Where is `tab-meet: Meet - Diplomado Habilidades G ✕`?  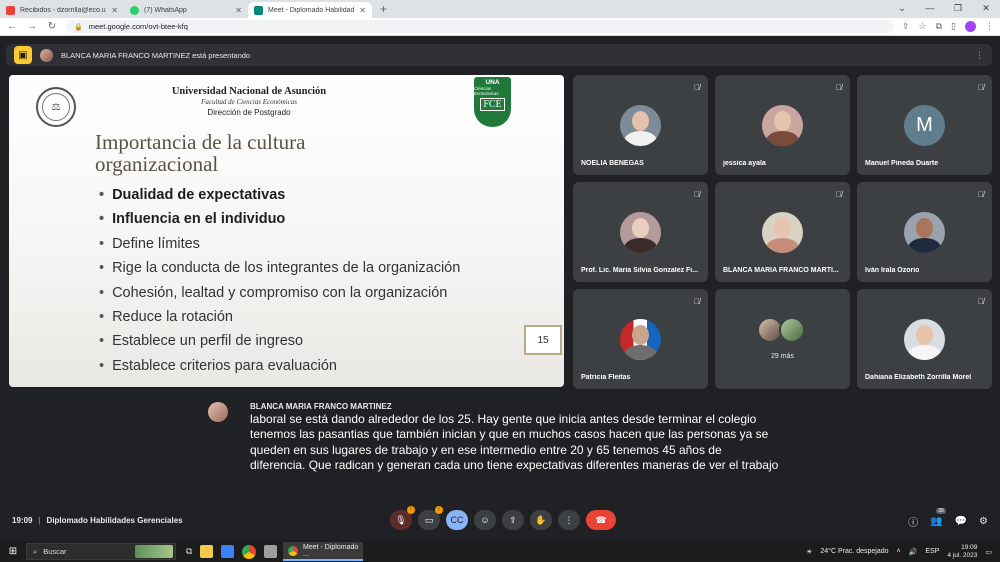 tab-meet: Meet - Diplomado Habilidades G ✕ is located at coordinates (310, 10).